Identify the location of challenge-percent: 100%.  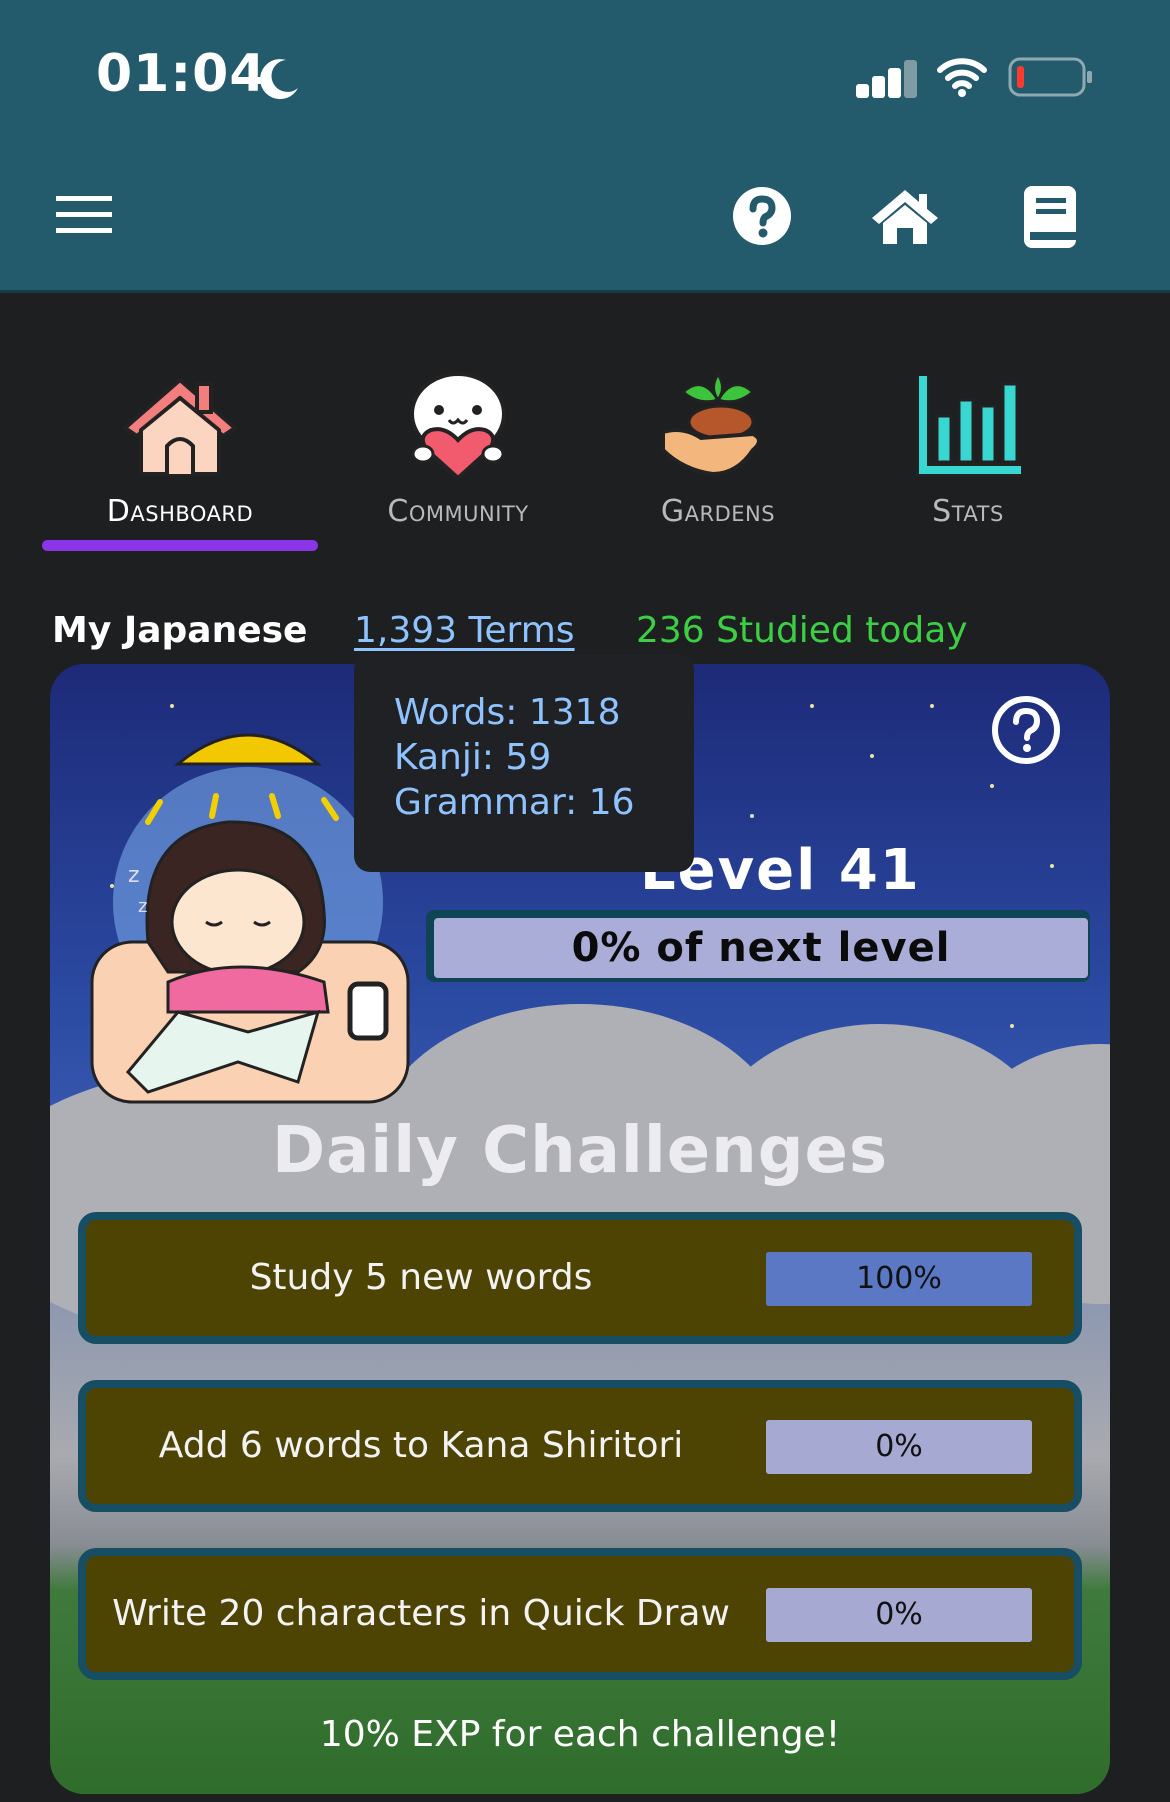
(899, 1278).